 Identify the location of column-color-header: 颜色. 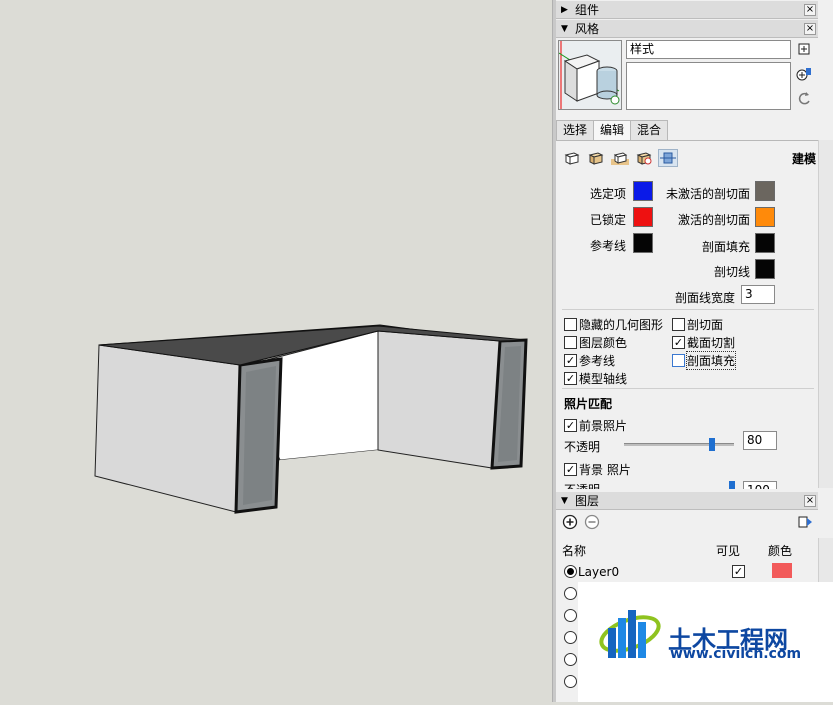
(780, 550).